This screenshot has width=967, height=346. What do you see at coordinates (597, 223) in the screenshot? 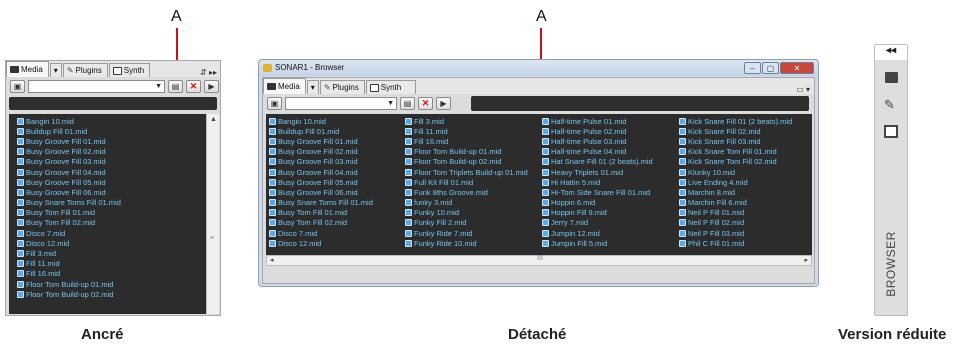
I see `list-item: Jerry 7.mid` at bounding box center [597, 223].